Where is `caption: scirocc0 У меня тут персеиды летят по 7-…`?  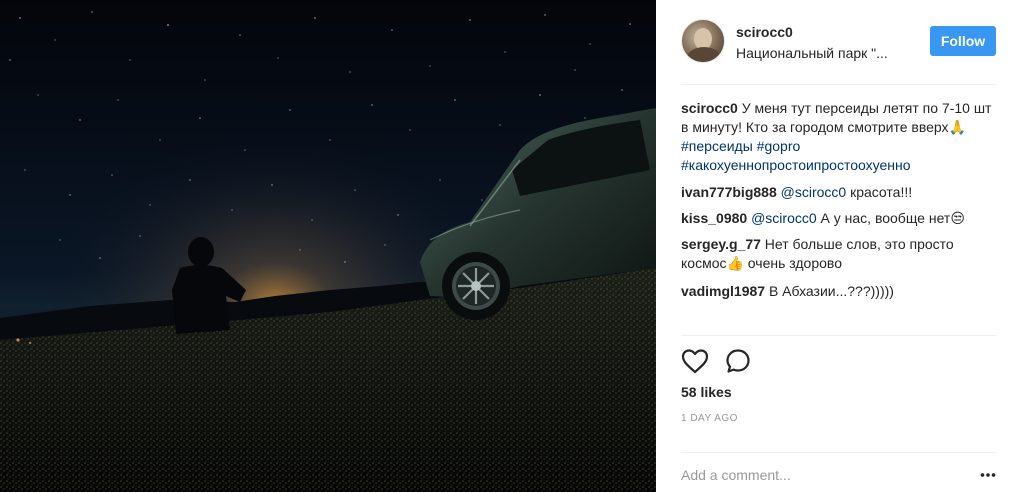 caption: scirocc0 У меня тут персеиды летят по 7-… is located at coordinates (840, 137).